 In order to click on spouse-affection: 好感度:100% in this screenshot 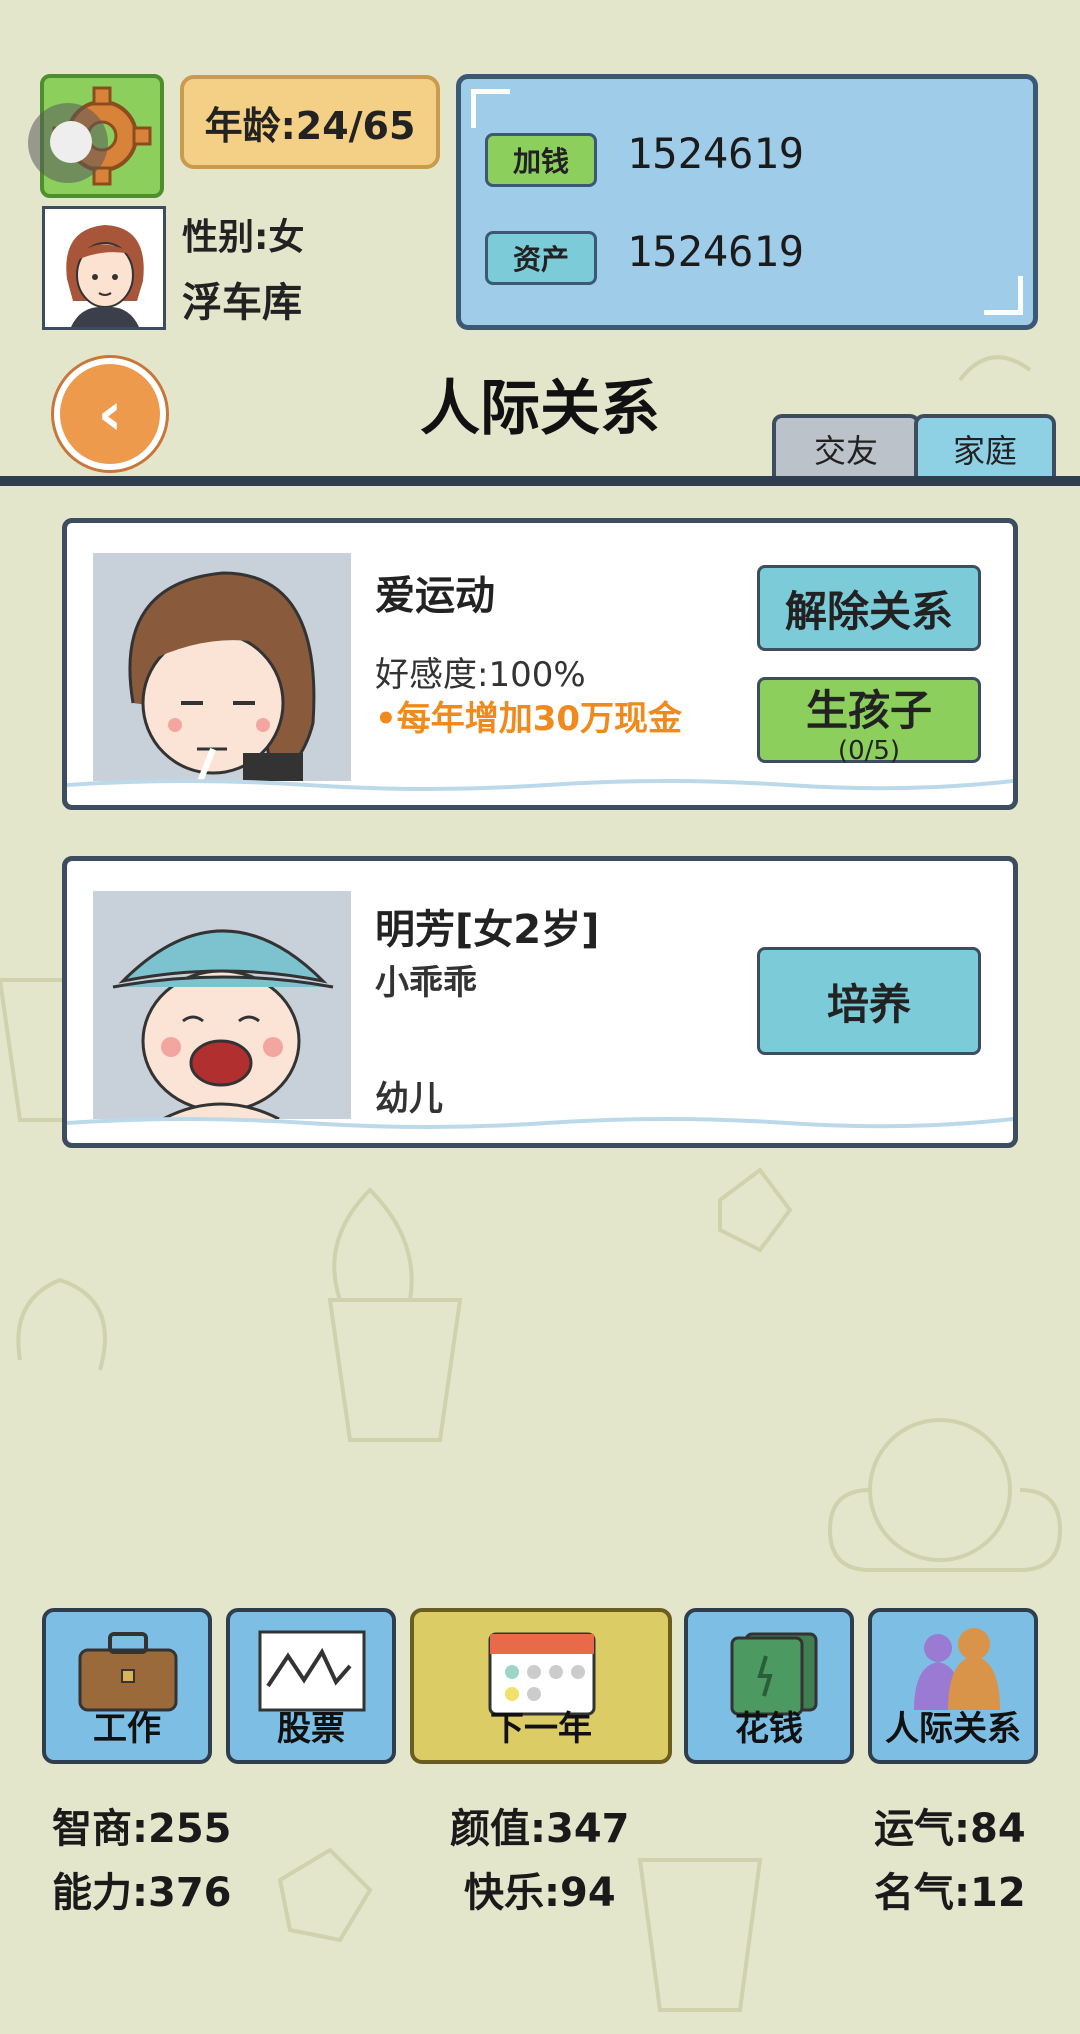, I will do `click(480, 675)`.